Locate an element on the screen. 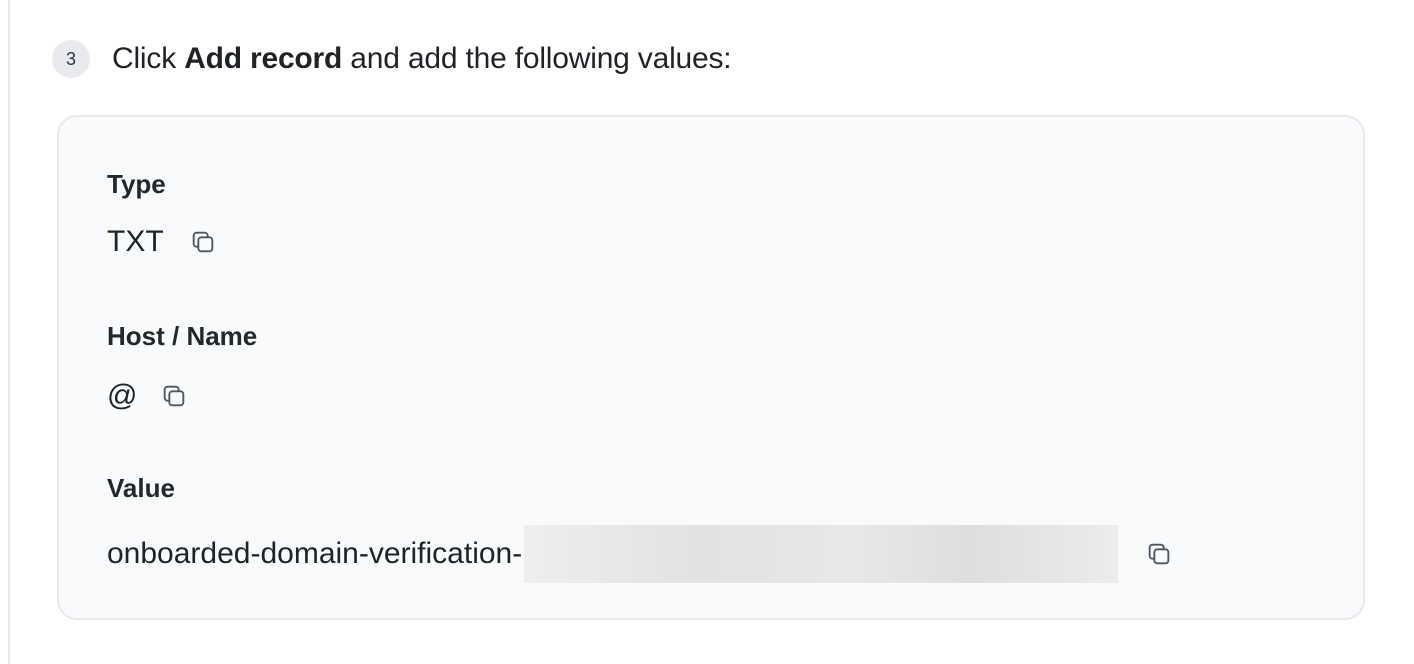 The height and width of the screenshot is (664, 1414). type-value: TXT is located at coordinates (135, 241).